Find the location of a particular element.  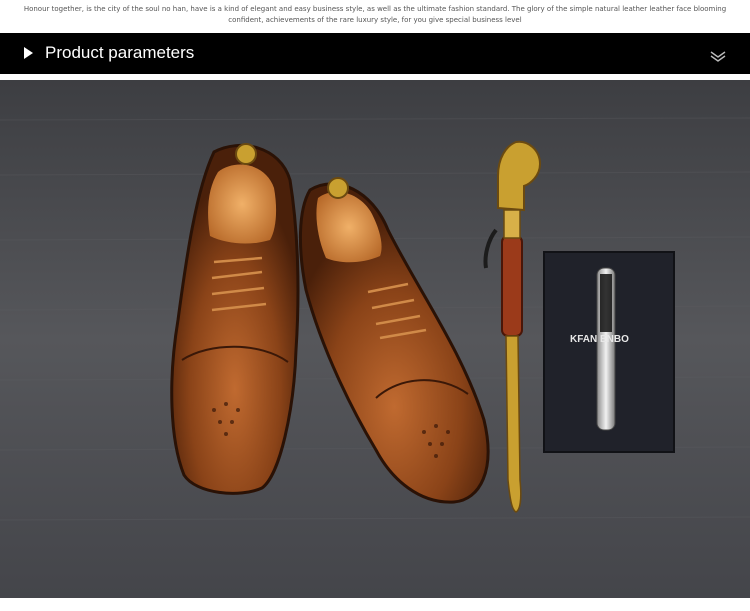

double-chevron-down-icon is located at coordinates (718, 56).